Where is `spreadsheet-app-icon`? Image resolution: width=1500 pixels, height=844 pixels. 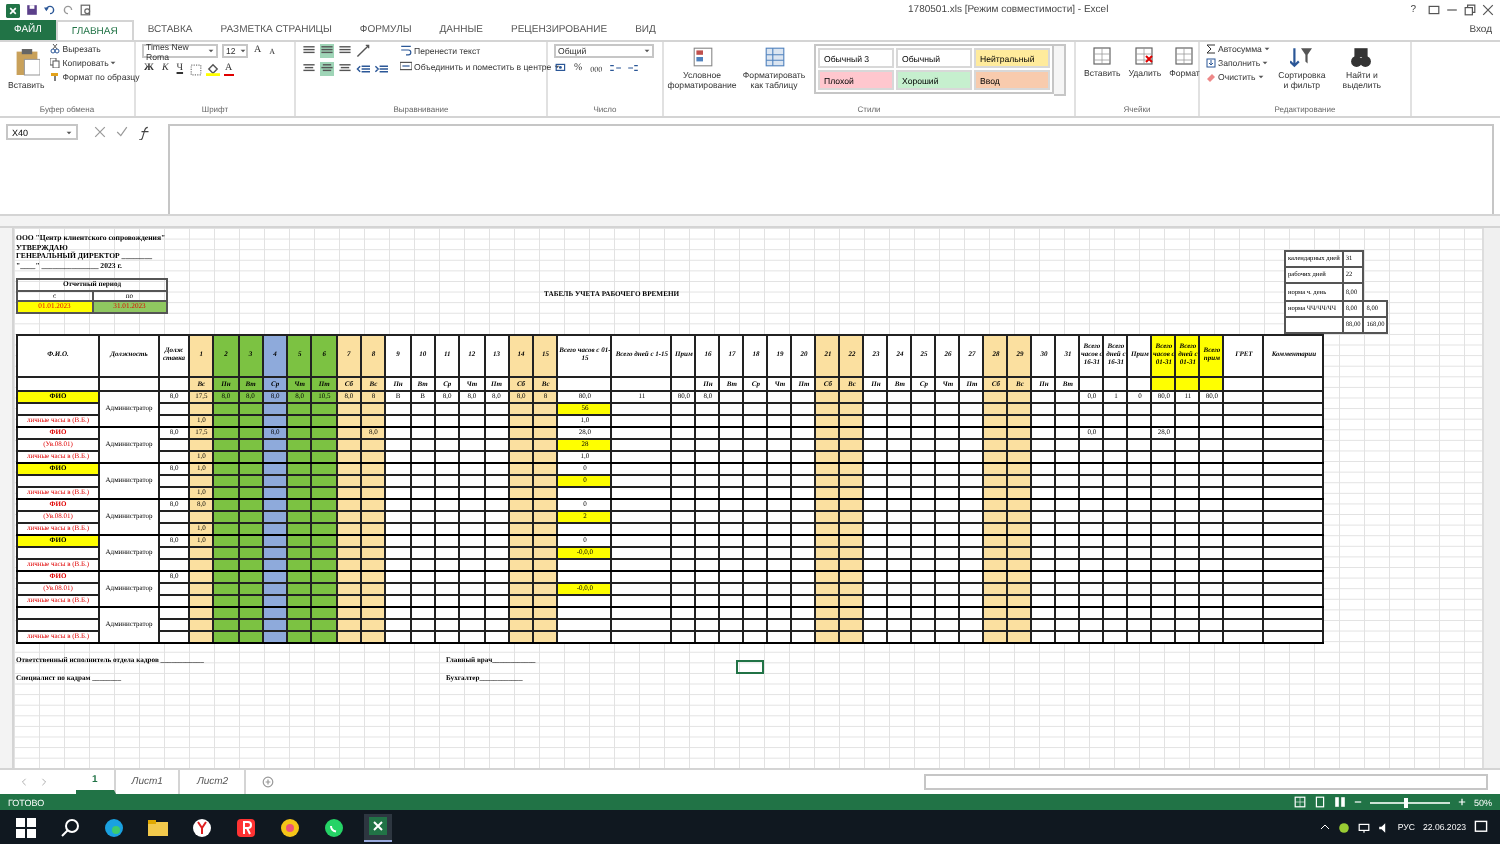
spreadsheet-app-icon is located at coordinates (378, 826).